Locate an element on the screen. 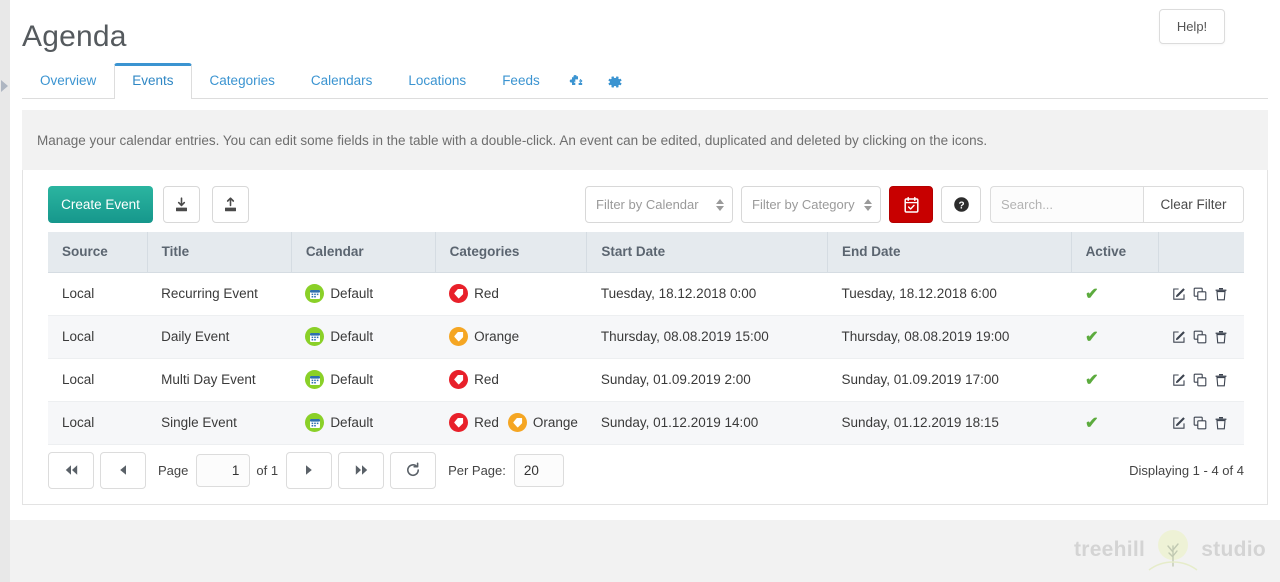 This screenshot has height=582, width=1280. create-event-button: Create Event is located at coordinates (100, 204).